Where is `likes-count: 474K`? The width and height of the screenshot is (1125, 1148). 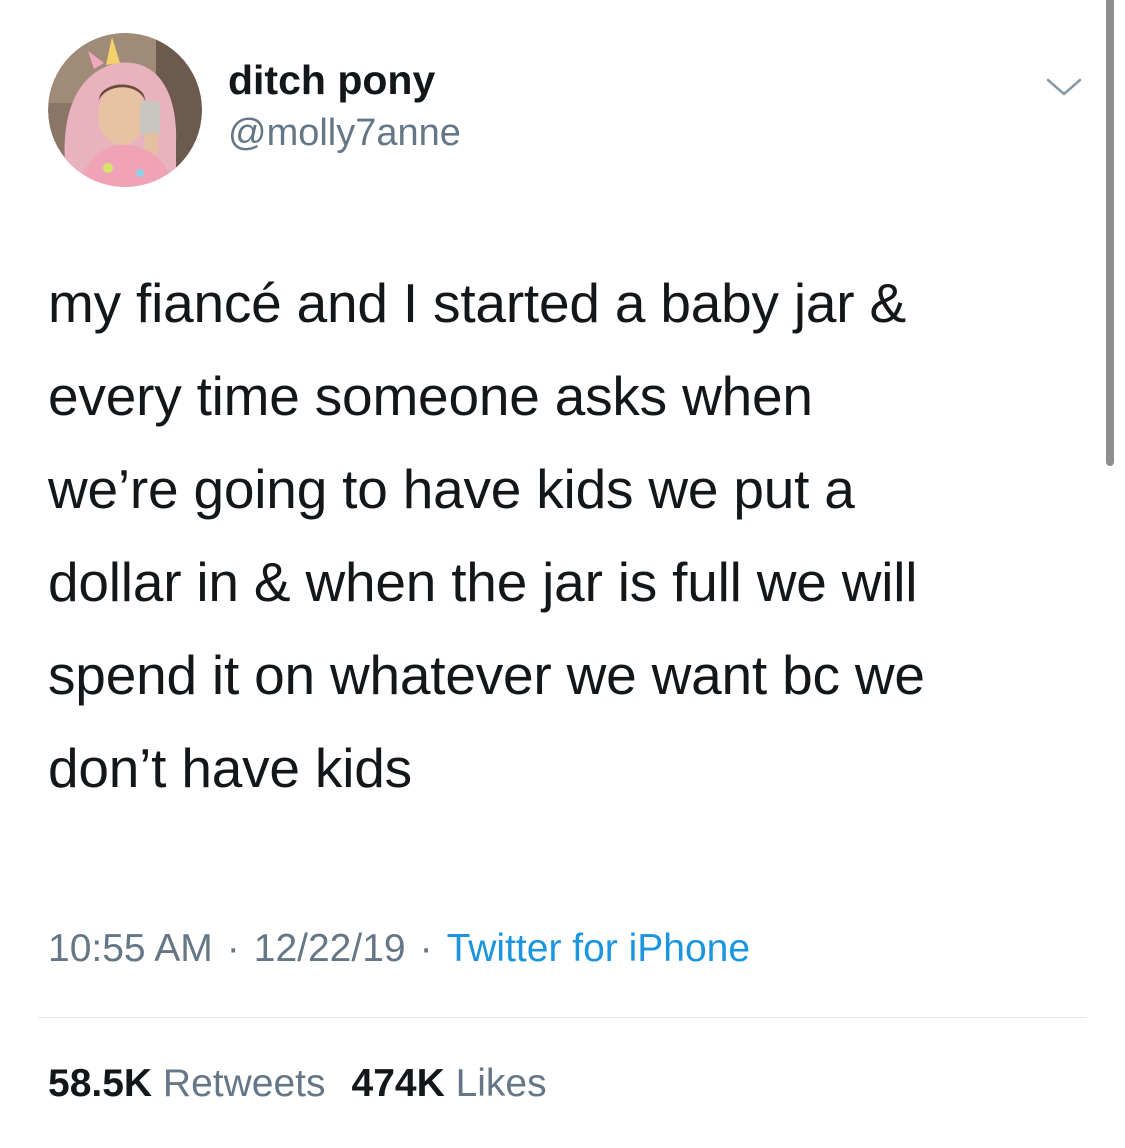
likes-count: 474K is located at coordinates (398, 1083).